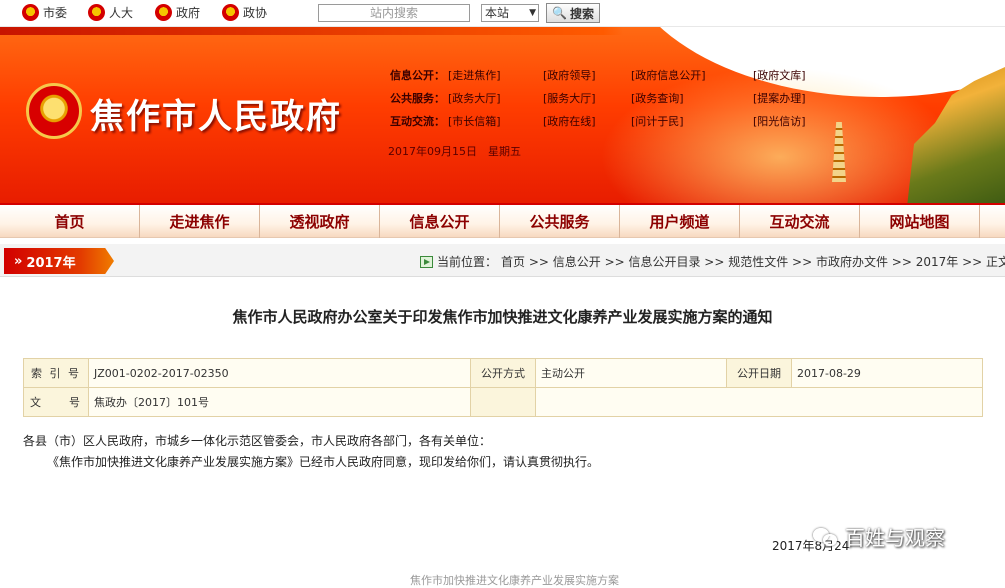 This screenshot has width=1005, height=588. I want to click on cppcc-emblem-icon, so click(230, 12).